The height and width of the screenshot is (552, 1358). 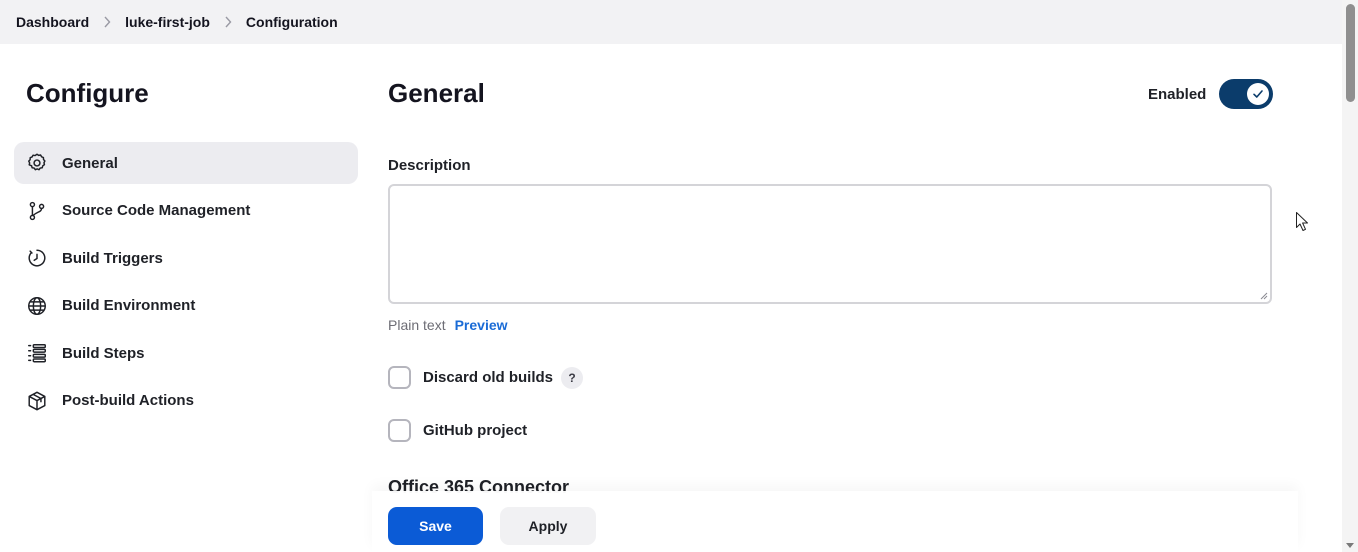 What do you see at coordinates (87, 93) in the screenshot?
I see `sidebar-title: Configure` at bounding box center [87, 93].